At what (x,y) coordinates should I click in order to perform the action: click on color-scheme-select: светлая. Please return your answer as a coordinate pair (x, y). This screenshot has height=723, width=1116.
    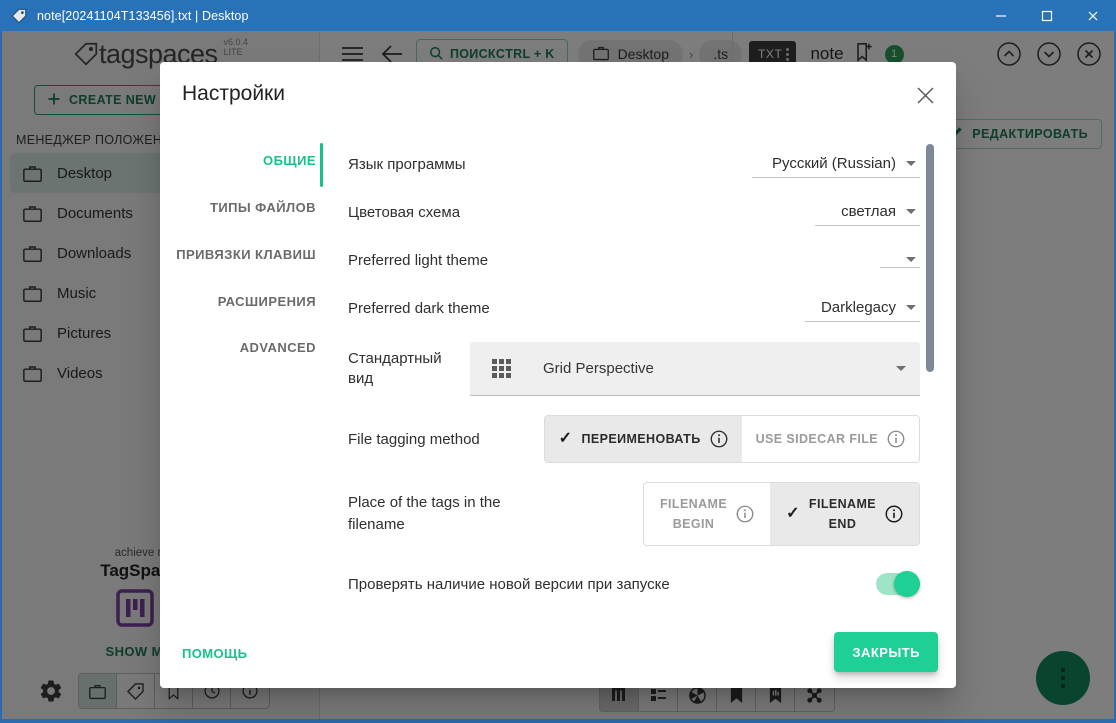
    Looking at the image, I should click on (867, 212).